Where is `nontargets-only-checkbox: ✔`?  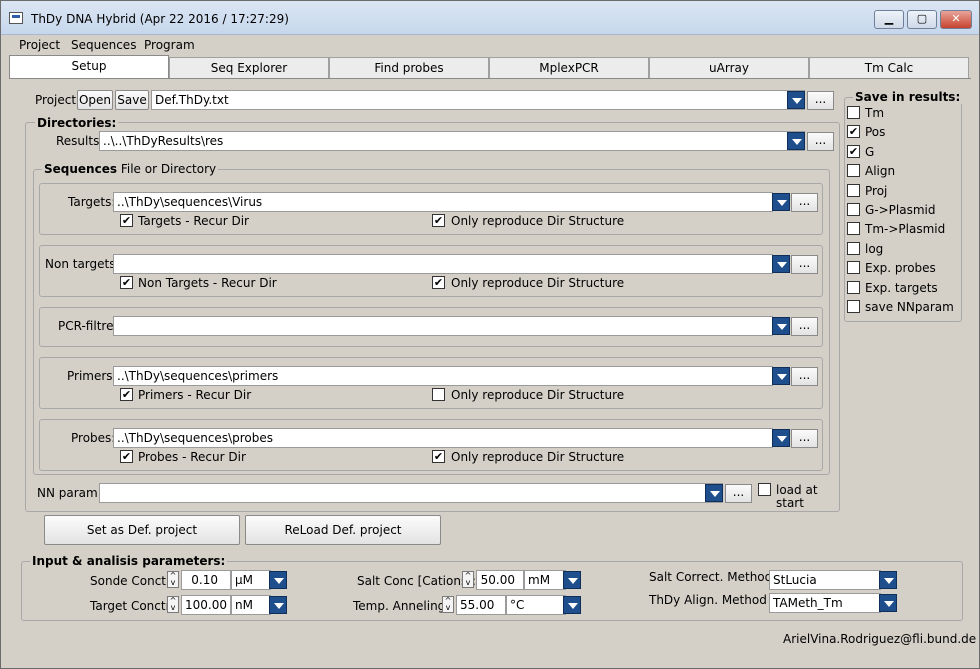 nontargets-only-checkbox: ✔ is located at coordinates (438, 282).